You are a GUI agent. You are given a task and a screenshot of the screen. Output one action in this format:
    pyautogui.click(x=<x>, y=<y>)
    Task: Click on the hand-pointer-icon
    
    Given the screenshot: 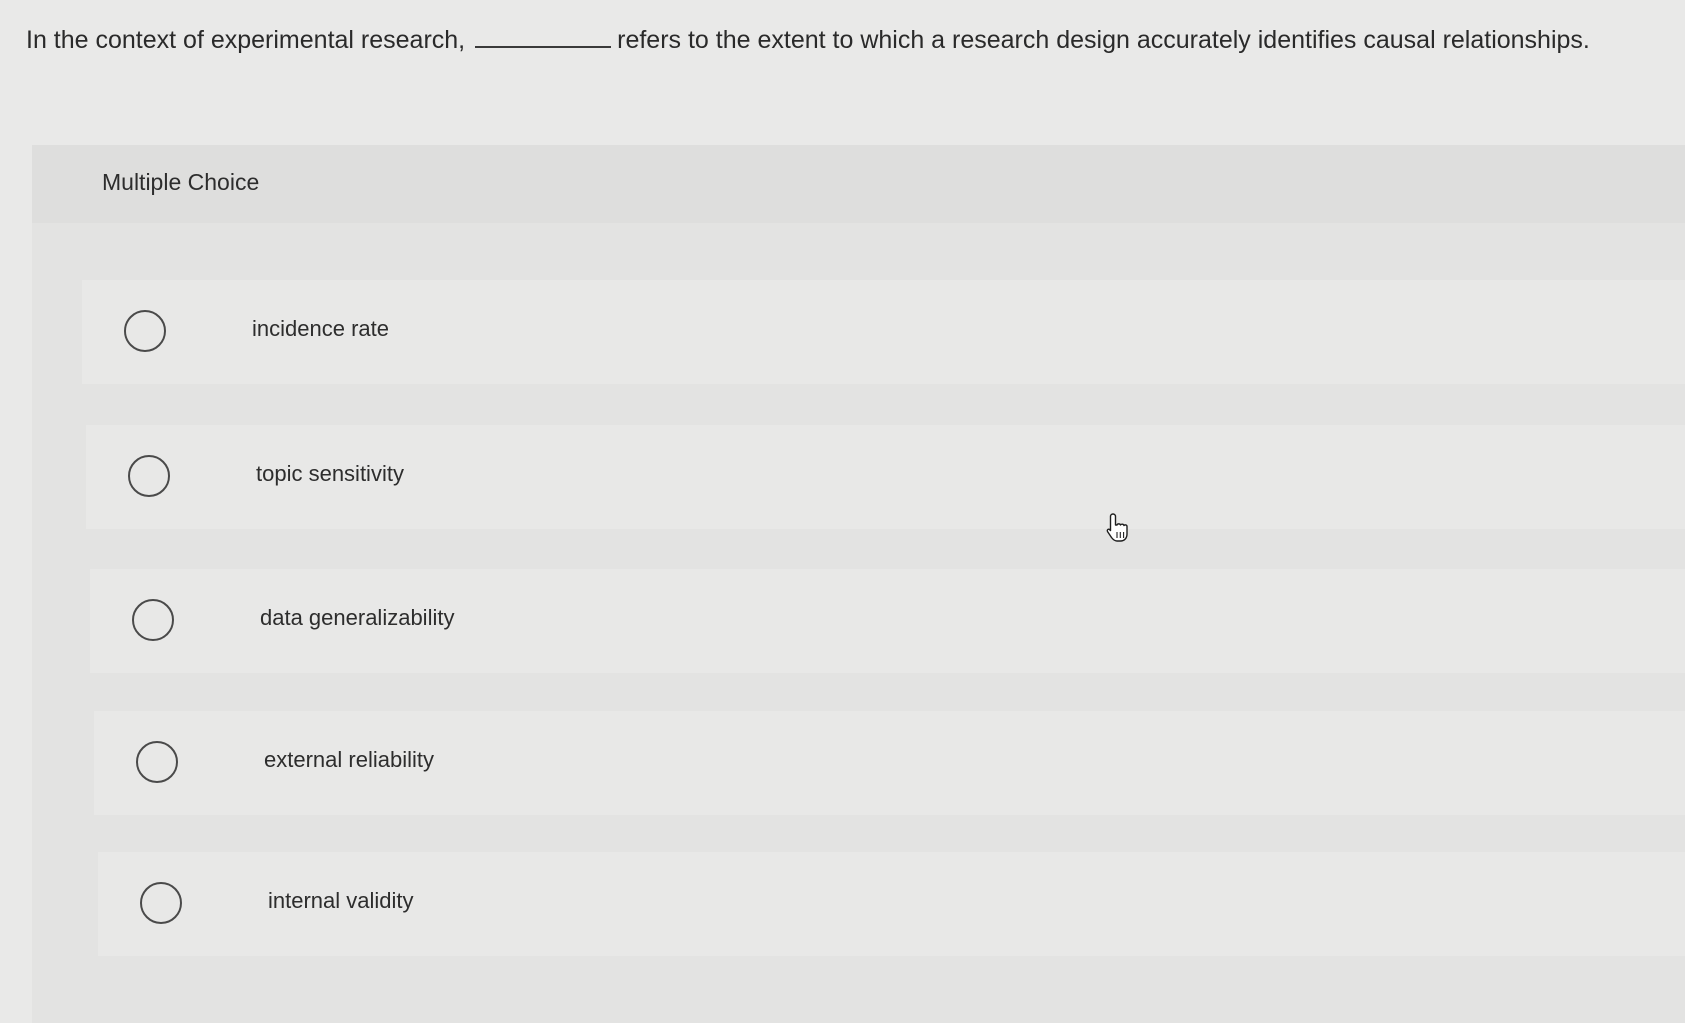 What is the action you would take?
    pyautogui.click(x=1118, y=528)
    